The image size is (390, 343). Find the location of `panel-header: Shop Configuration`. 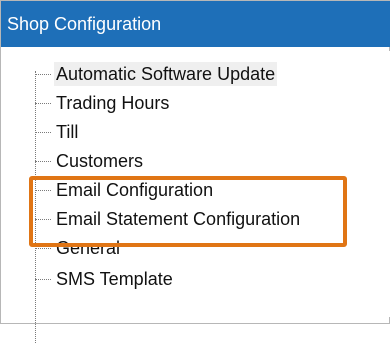

panel-header: Shop Configuration is located at coordinates (195, 24).